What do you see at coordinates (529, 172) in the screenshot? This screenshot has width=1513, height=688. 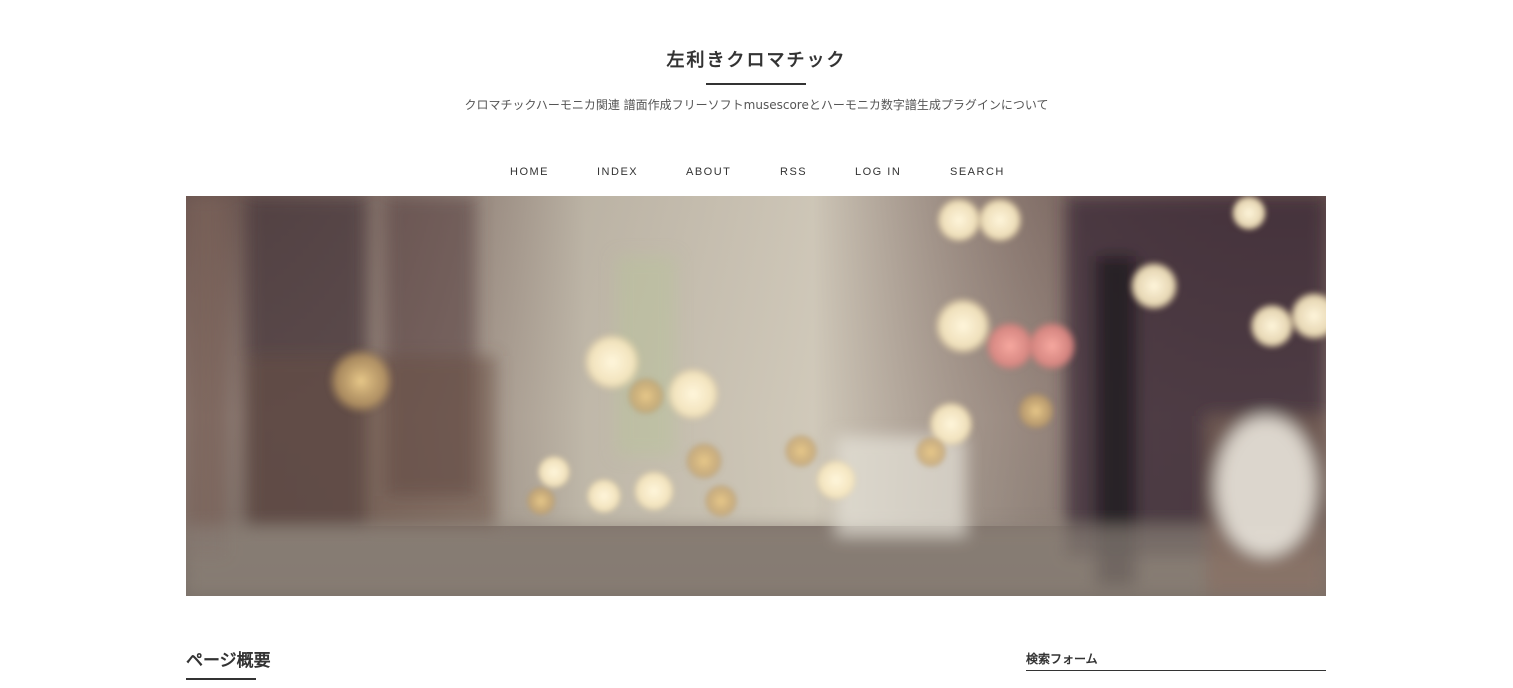 I see `nav-home: HOME` at bounding box center [529, 172].